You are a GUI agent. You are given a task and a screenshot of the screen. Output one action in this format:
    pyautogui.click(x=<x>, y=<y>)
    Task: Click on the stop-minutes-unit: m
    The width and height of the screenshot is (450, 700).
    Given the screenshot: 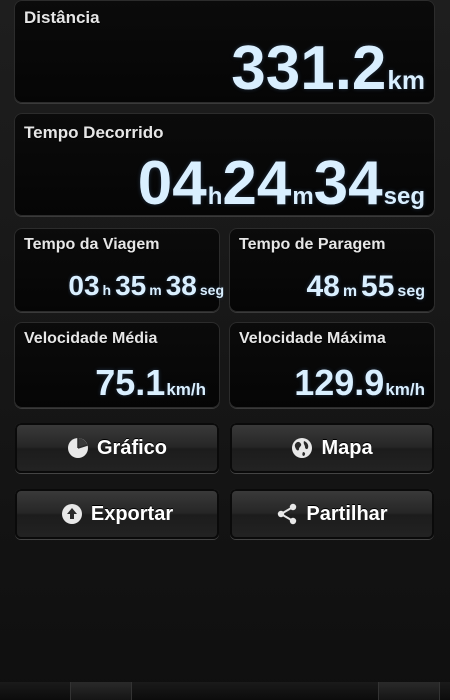 What is the action you would take?
    pyautogui.click(x=350, y=291)
    